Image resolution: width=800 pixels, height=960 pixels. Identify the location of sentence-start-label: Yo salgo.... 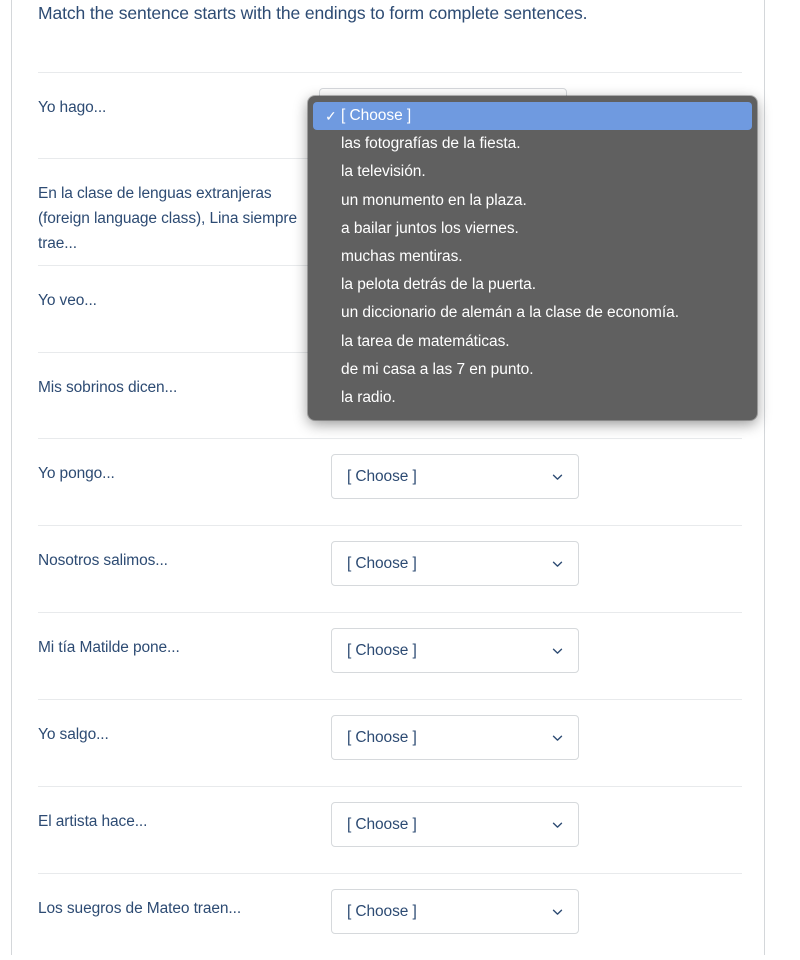
(73, 734).